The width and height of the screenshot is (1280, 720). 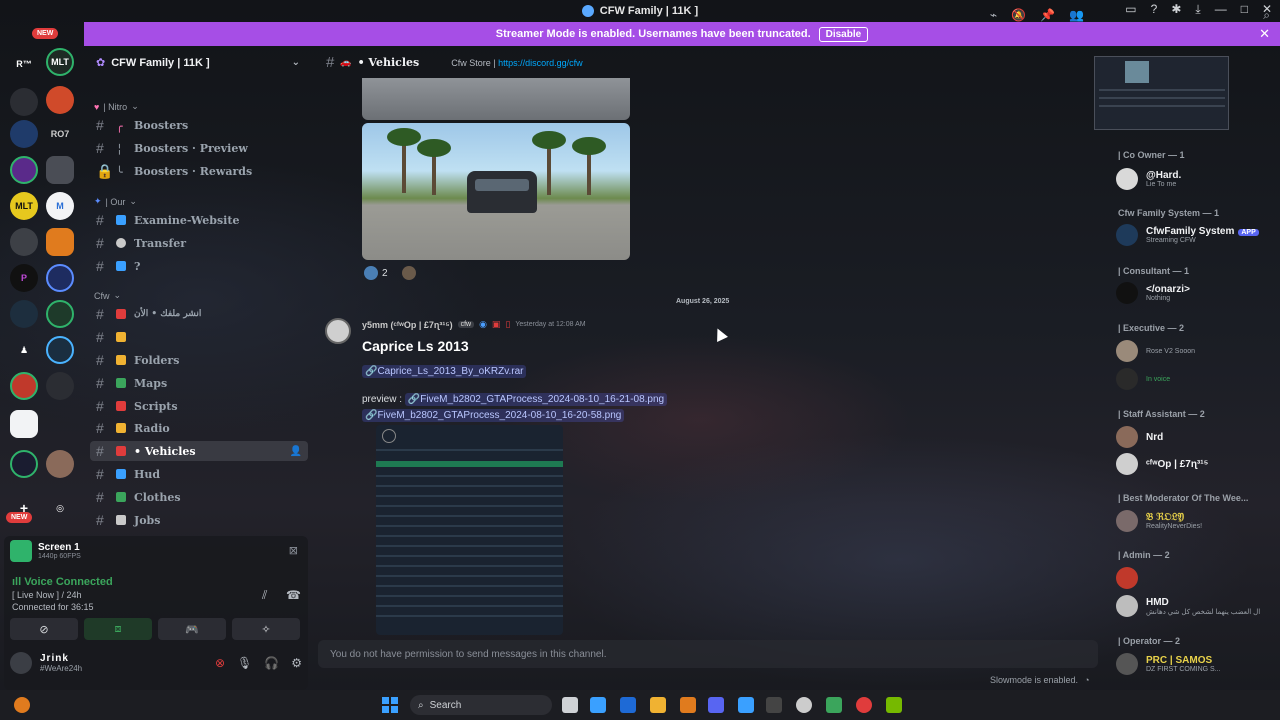 What do you see at coordinates (199, 520) in the screenshot?
I see `channel-jobs: # Jobs` at bounding box center [199, 520].